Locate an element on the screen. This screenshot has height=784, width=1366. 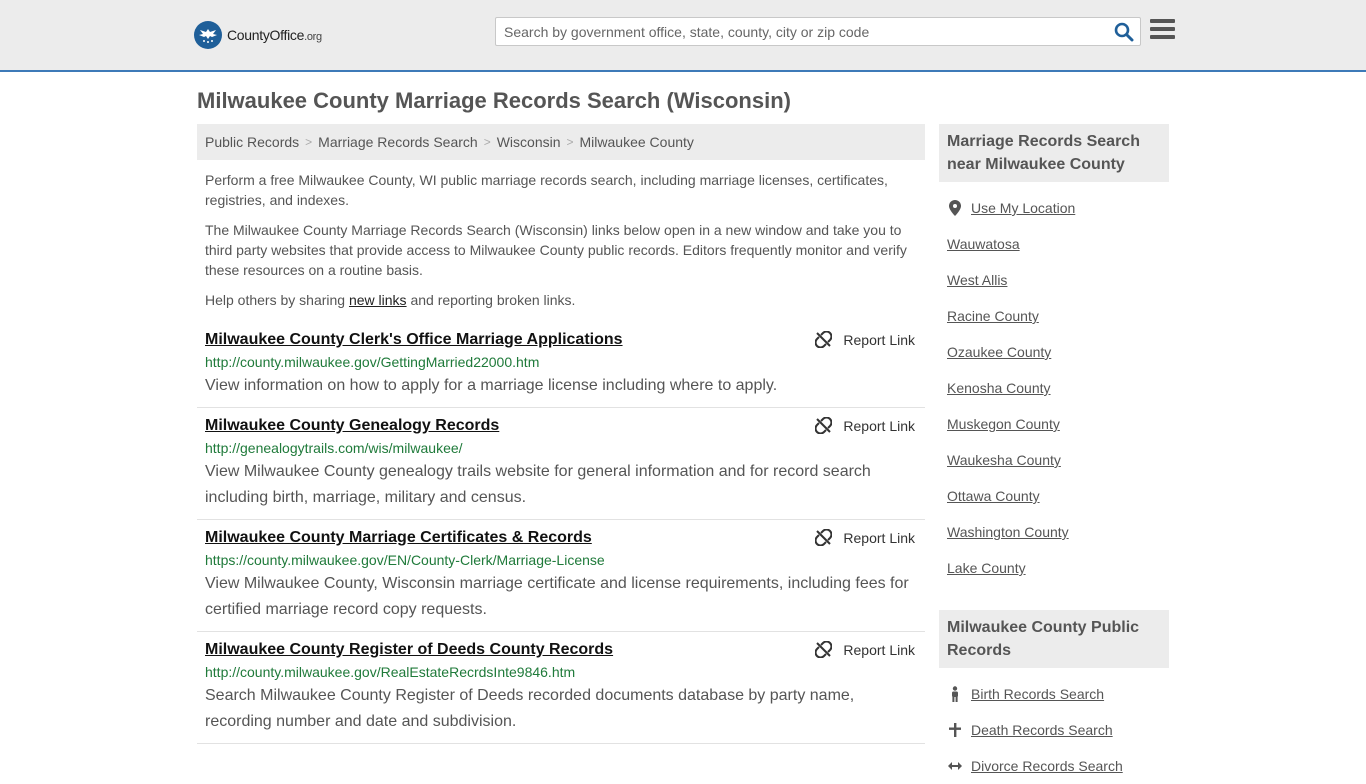
sidebar-item-nearby: Waukesha County is located at coordinates (1054, 460).